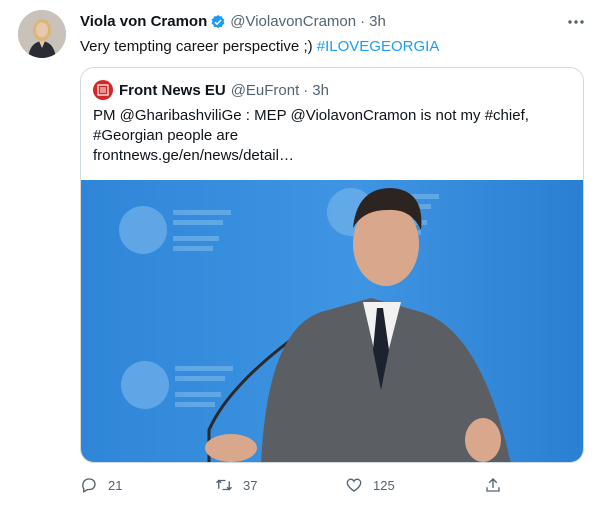 This screenshot has height=519, width=599. What do you see at coordinates (143, 21) in the screenshot?
I see `author-name: Viola von Cramon` at bounding box center [143, 21].